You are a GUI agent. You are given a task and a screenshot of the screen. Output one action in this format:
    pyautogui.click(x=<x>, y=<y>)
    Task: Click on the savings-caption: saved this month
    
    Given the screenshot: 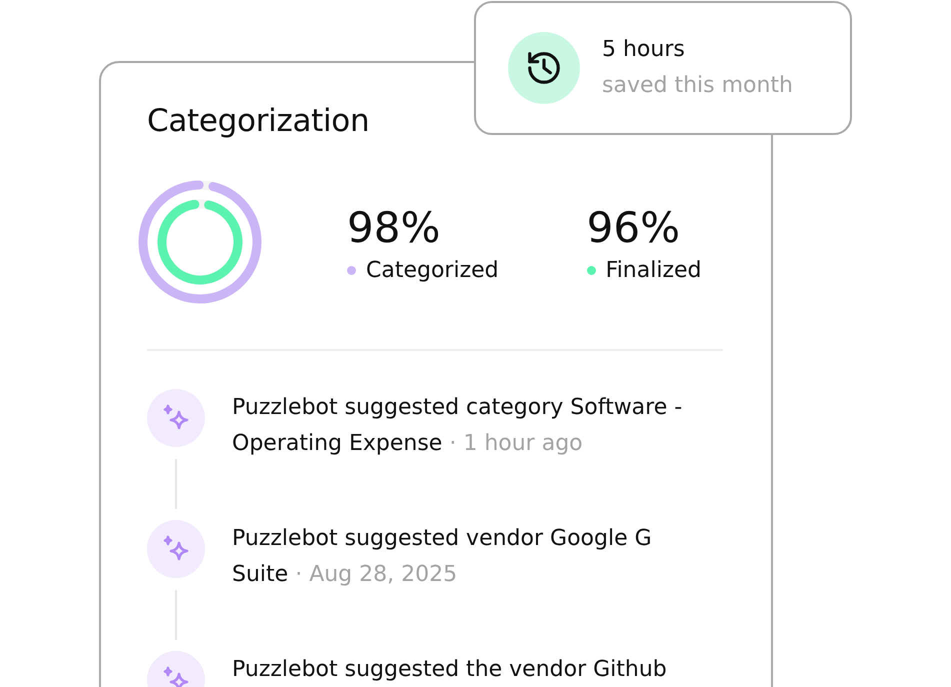 What is the action you would take?
    pyautogui.click(x=697, y=86)
    